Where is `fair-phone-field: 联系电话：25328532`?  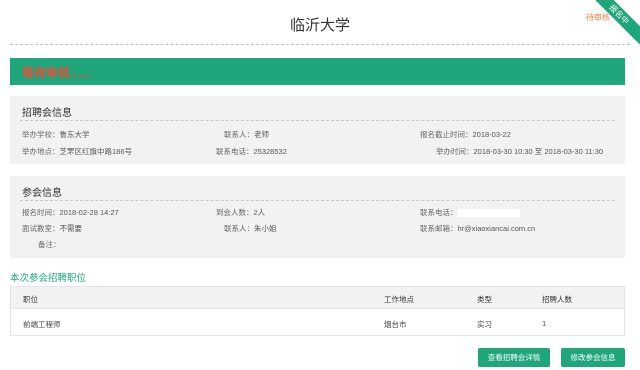 fair-phone-field: 联系电话：25328532 is located at coordinates (251, 151).